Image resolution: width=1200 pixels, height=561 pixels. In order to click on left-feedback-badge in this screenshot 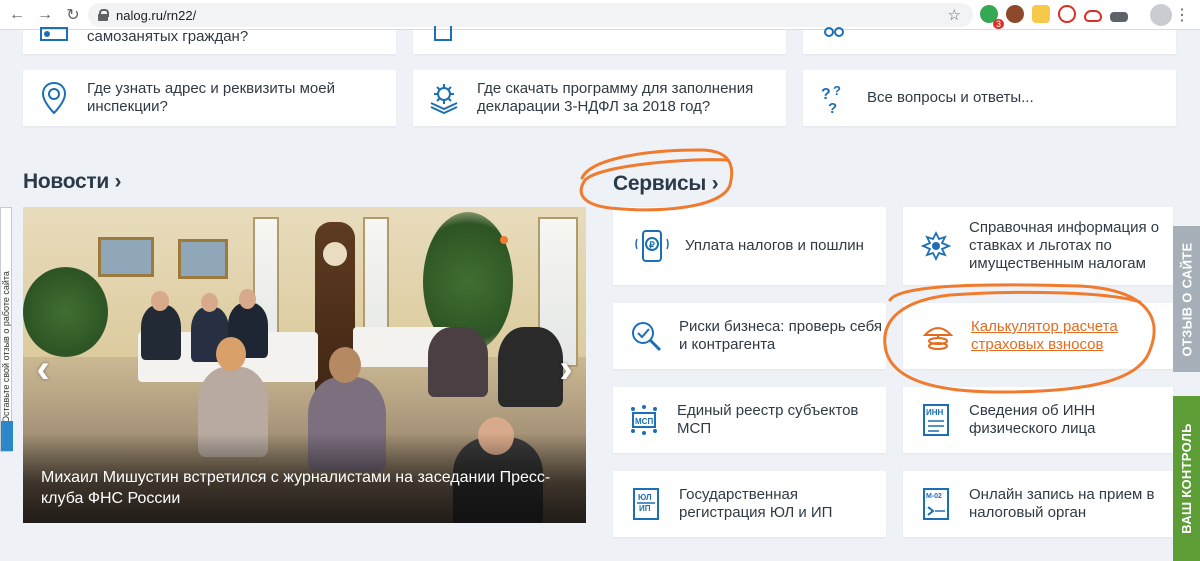, I will do `click(7, 436)`.